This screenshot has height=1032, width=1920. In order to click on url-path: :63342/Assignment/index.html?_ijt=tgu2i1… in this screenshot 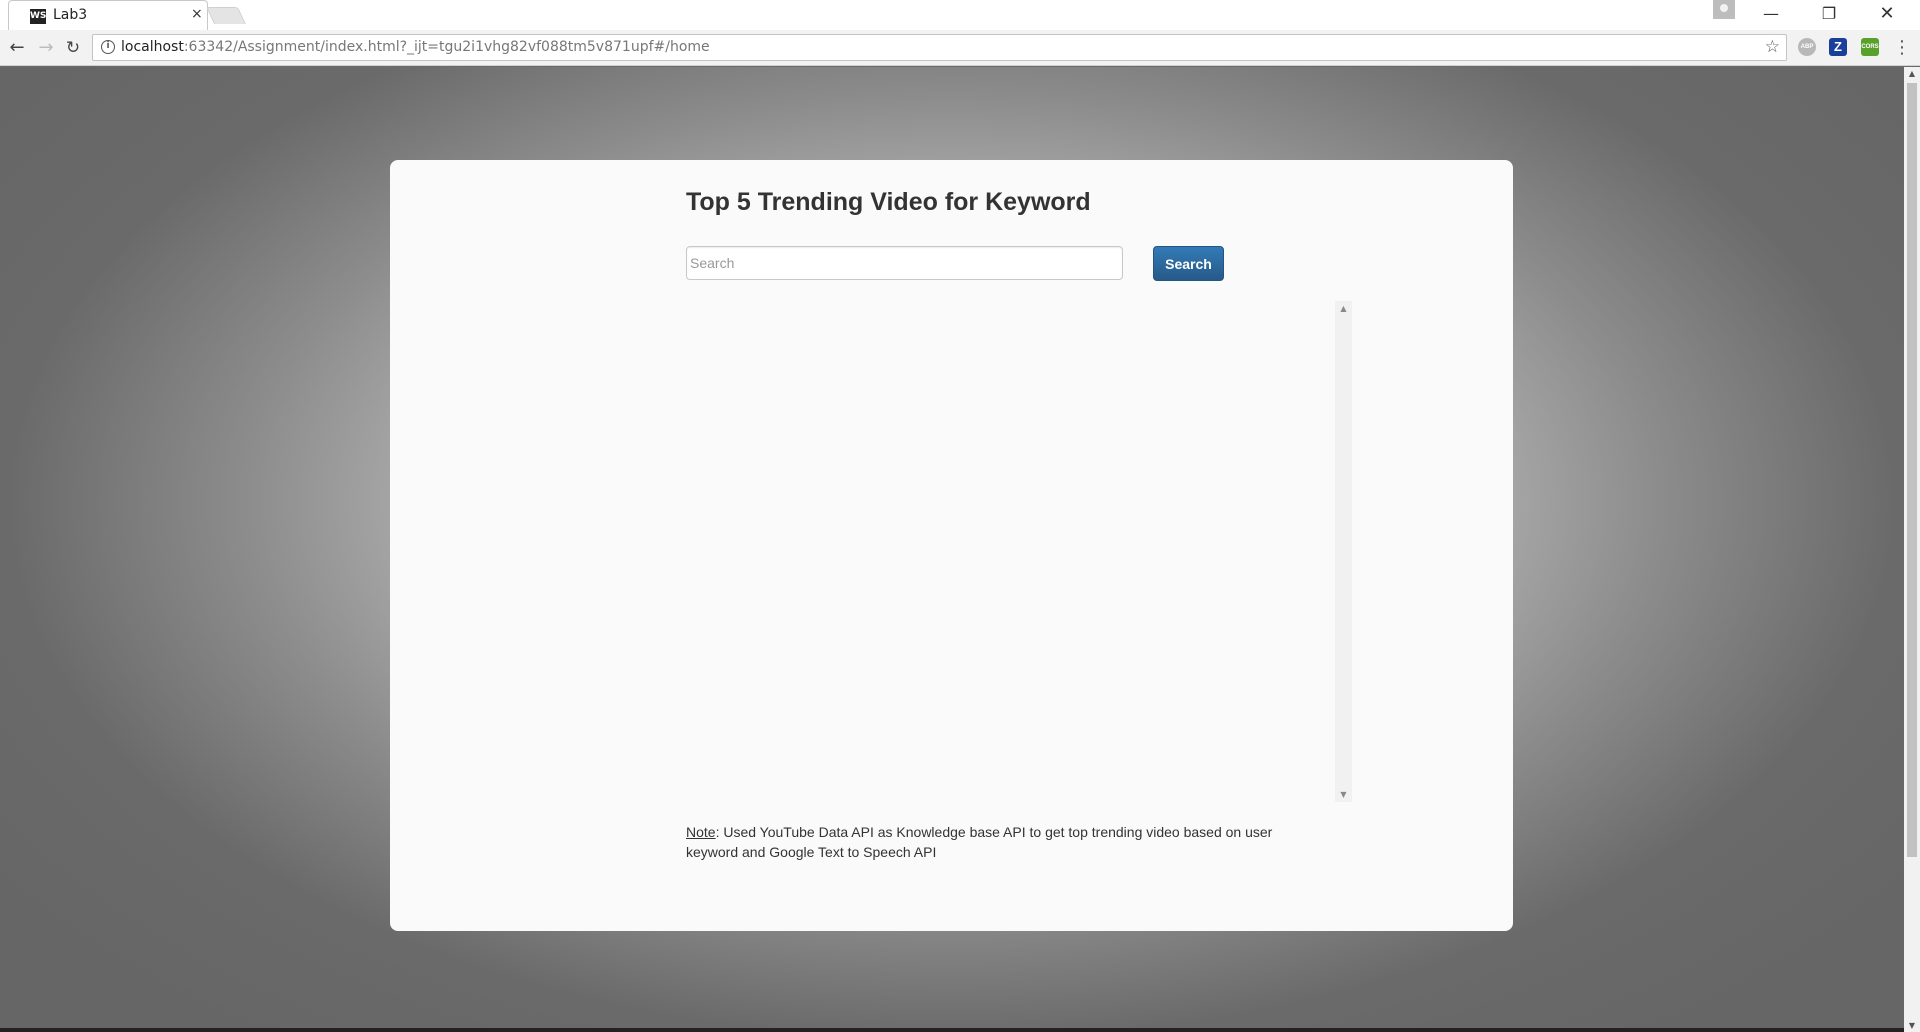, I will do `click(446, 47)`.